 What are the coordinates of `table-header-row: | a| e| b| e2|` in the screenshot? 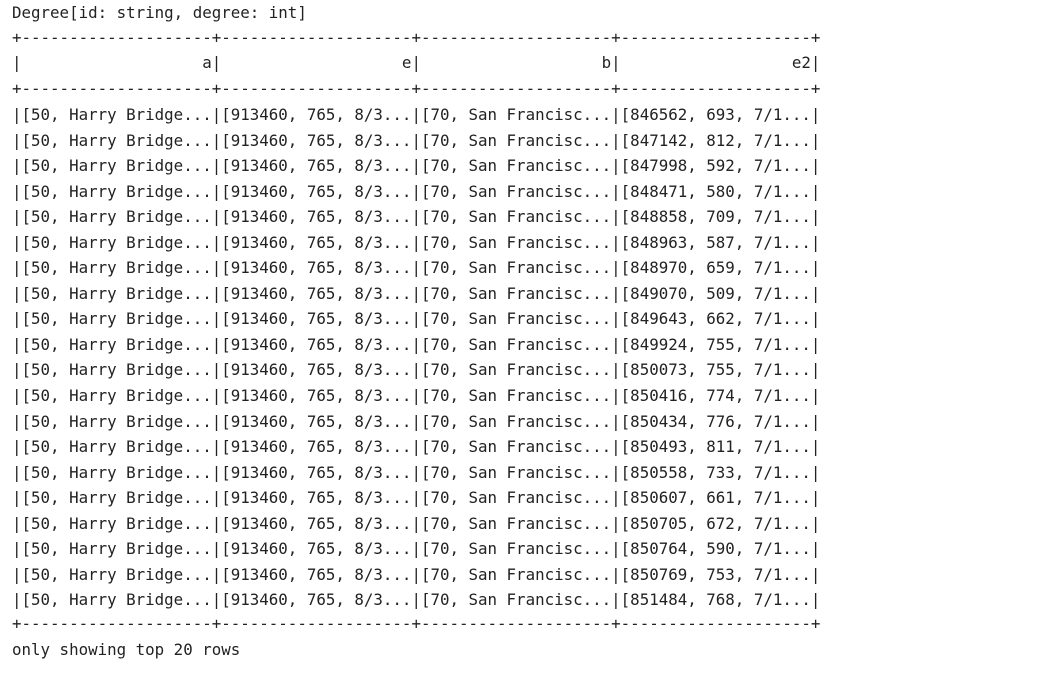 It's located at (416, 62).